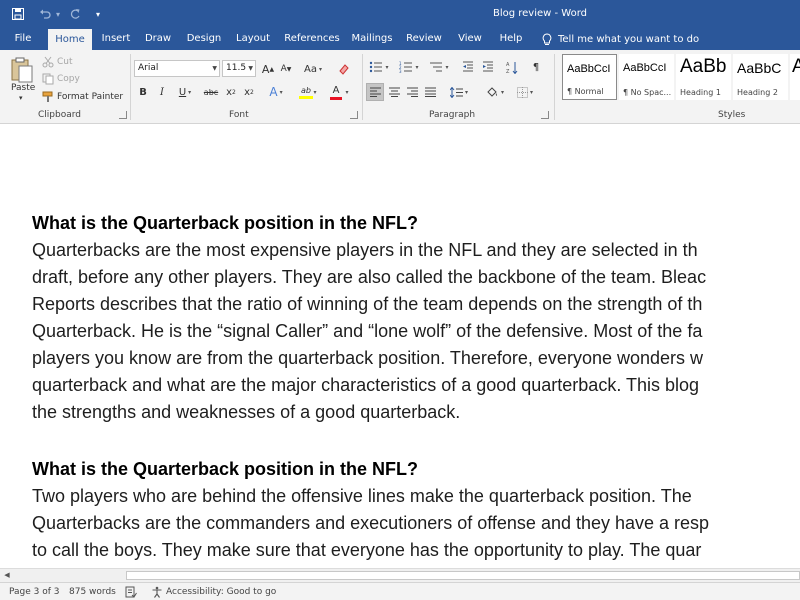 The image size is (800, 600). I want to click on tab-home: Home, so click(70, 39).